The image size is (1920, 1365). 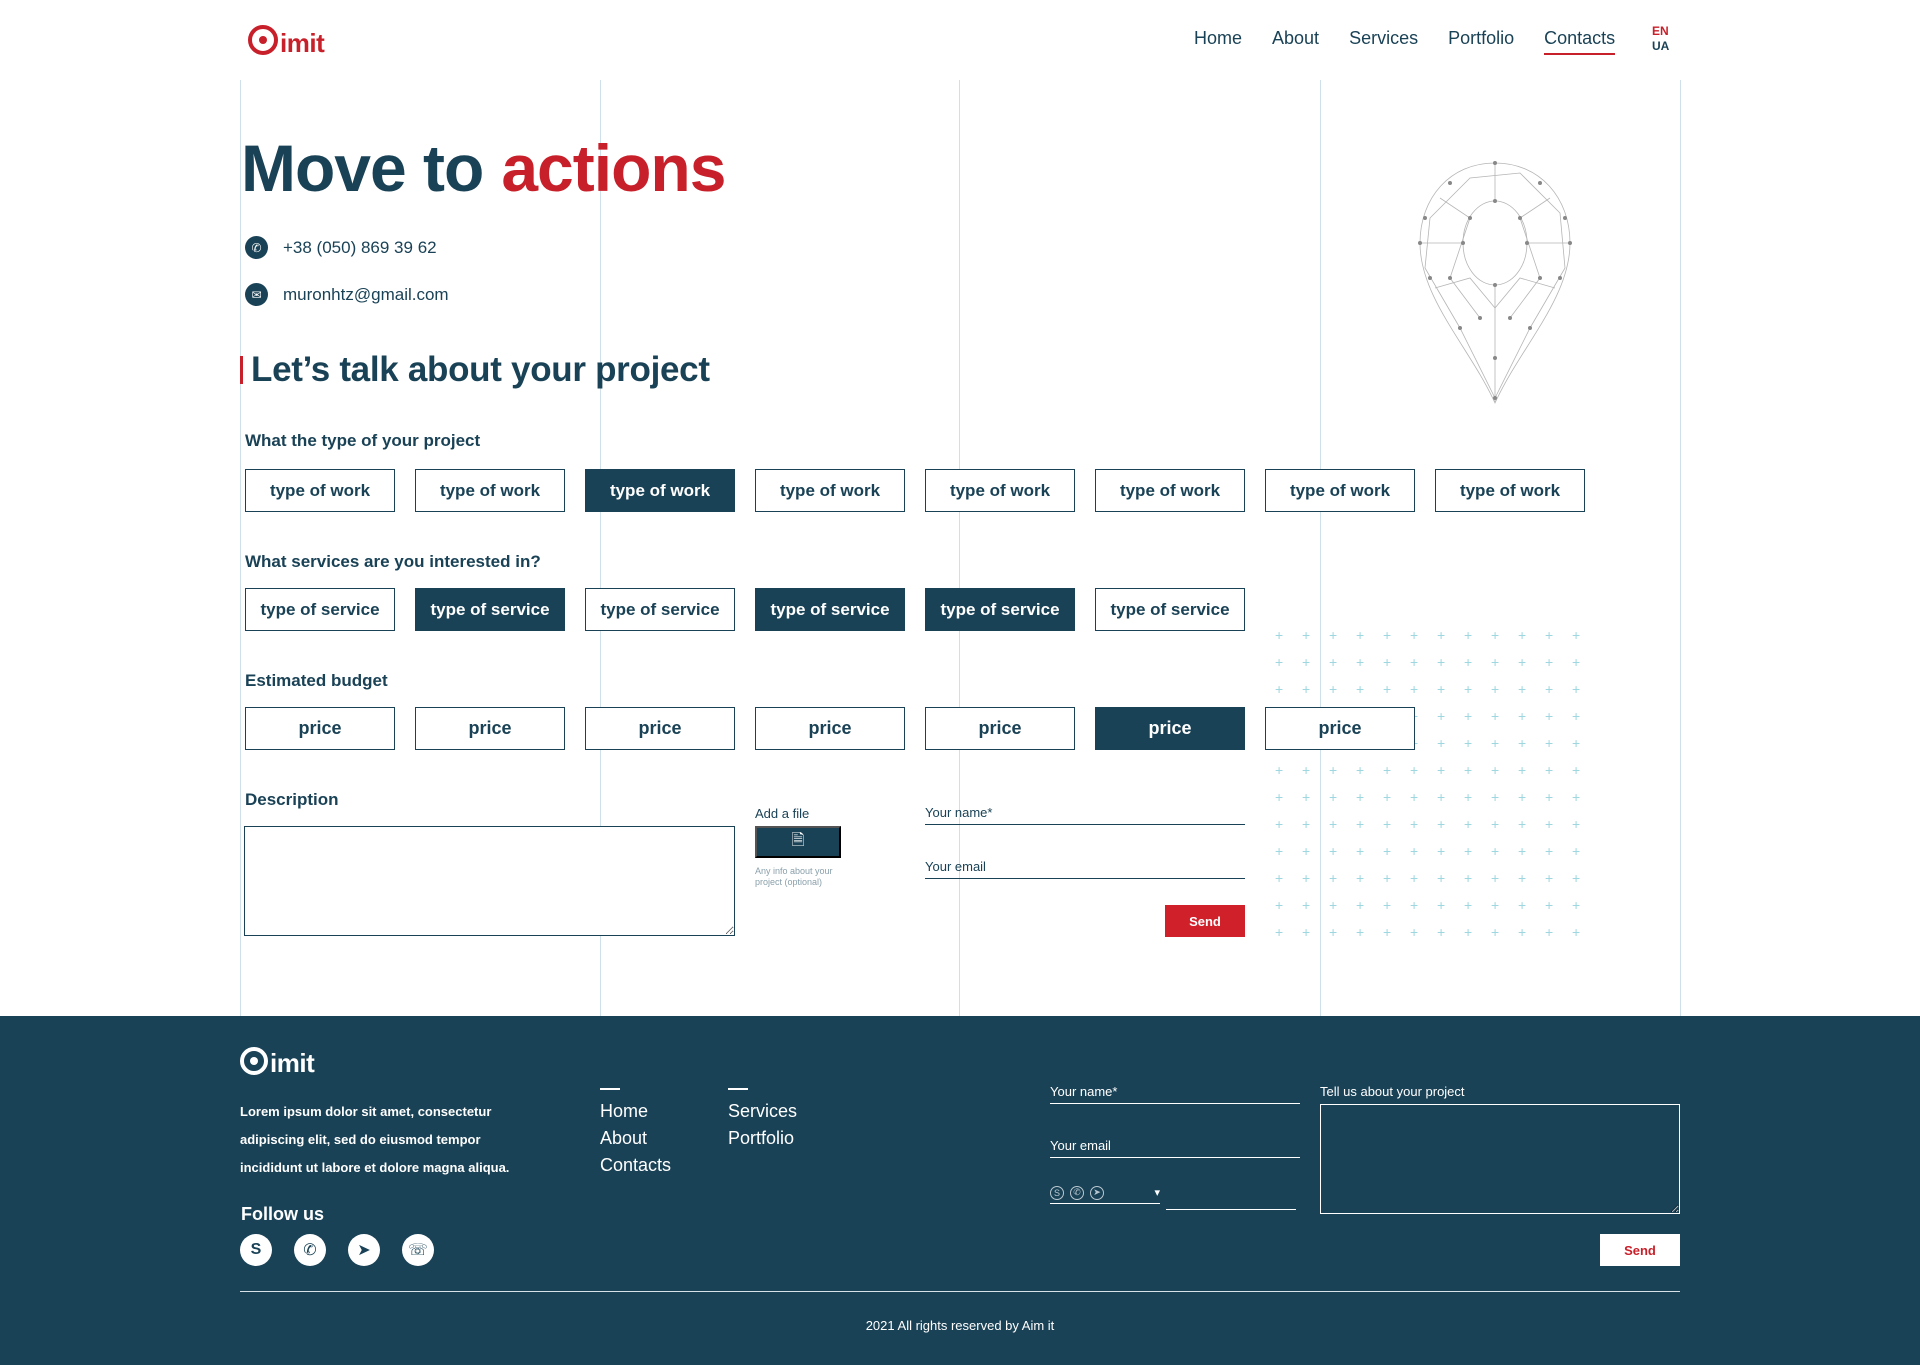 I want to click on footer-link-portfolio: Portfolio, so click(x=762, y=1138).